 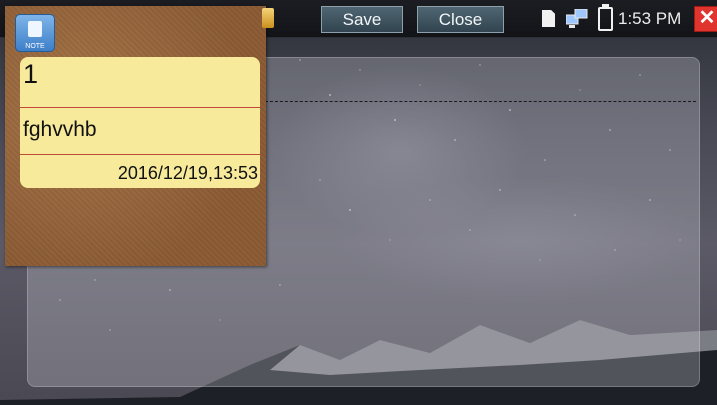 I want to click on battery-icon, so click(x=605, y=17).